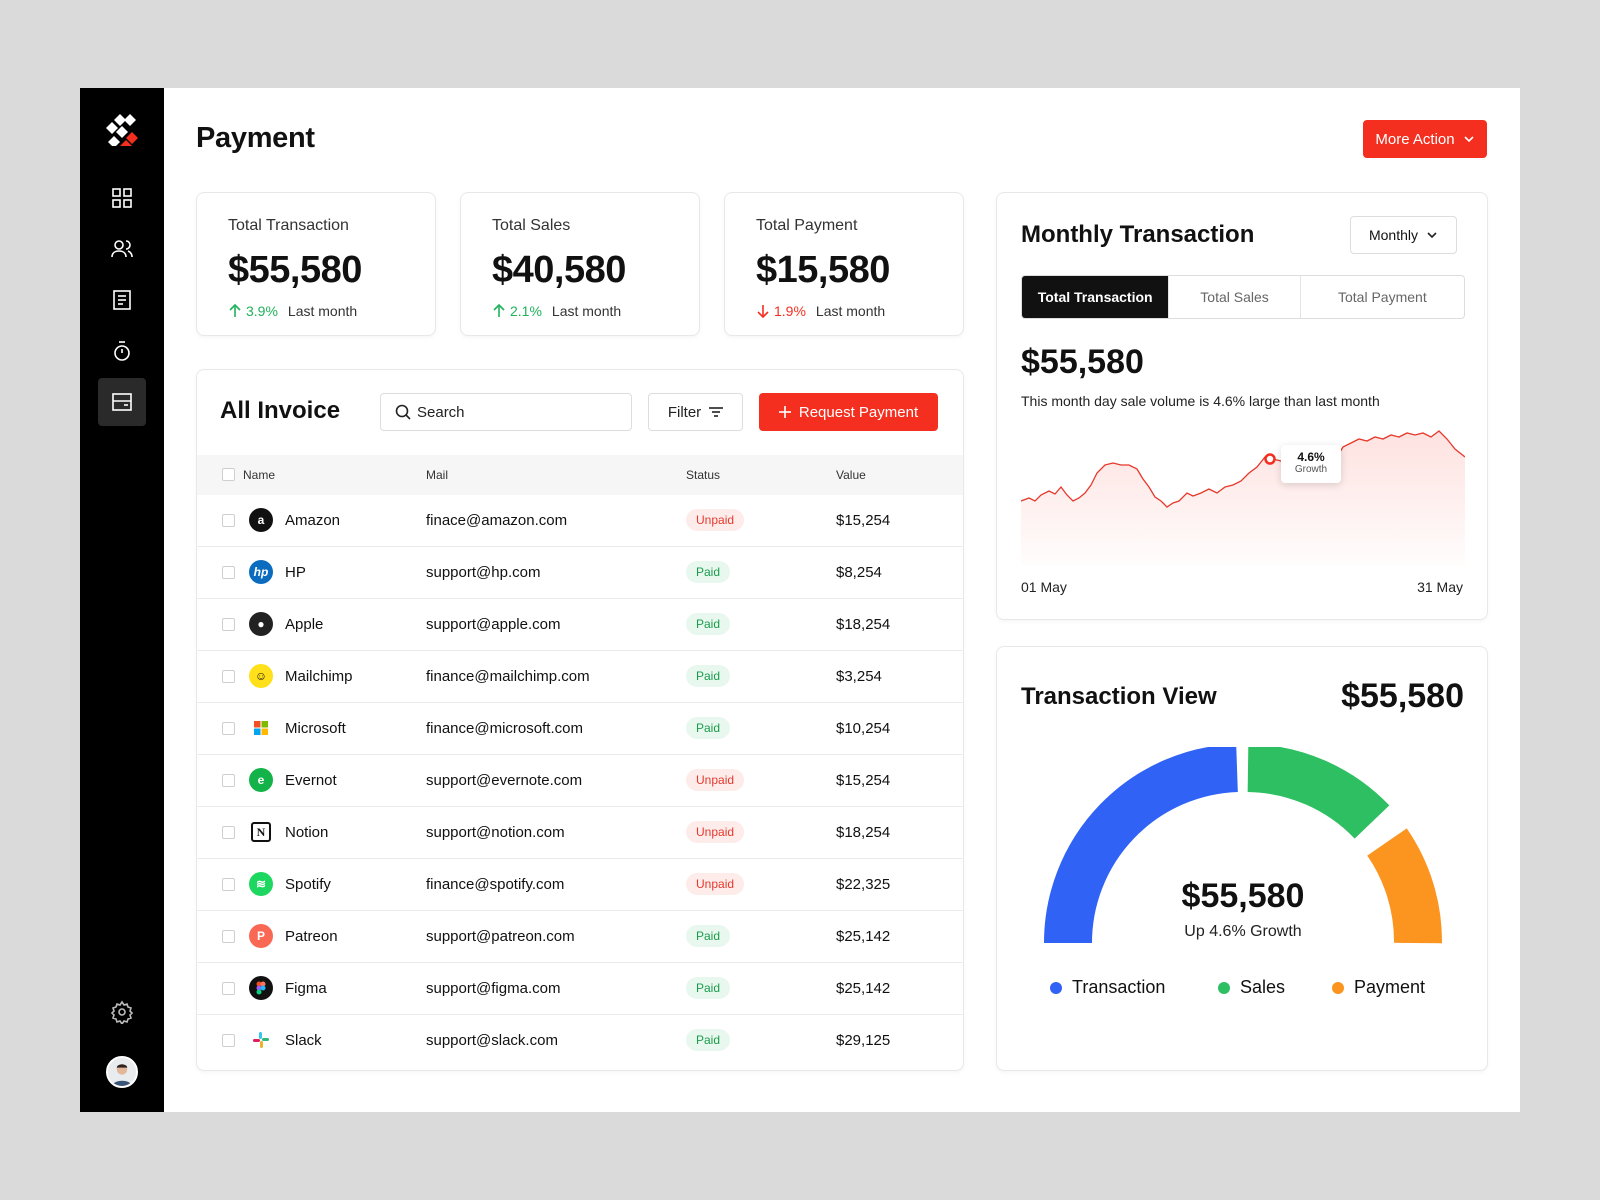  What do you see at coordinates (228, 474) in the screenshot?
I see `select-all-checkbox` at bounding box center [228, 474].